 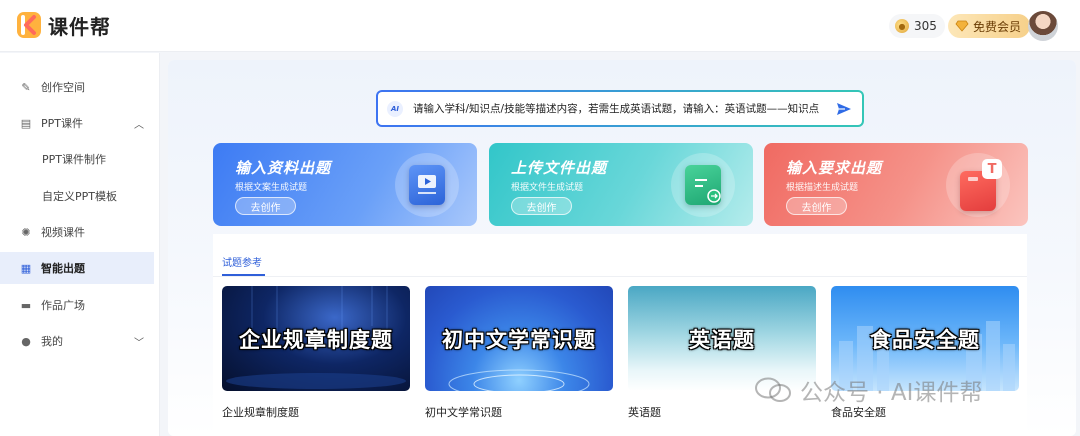 I want to click on thumbnail-title: 企业规章制度题, so click(x=316, y=339).